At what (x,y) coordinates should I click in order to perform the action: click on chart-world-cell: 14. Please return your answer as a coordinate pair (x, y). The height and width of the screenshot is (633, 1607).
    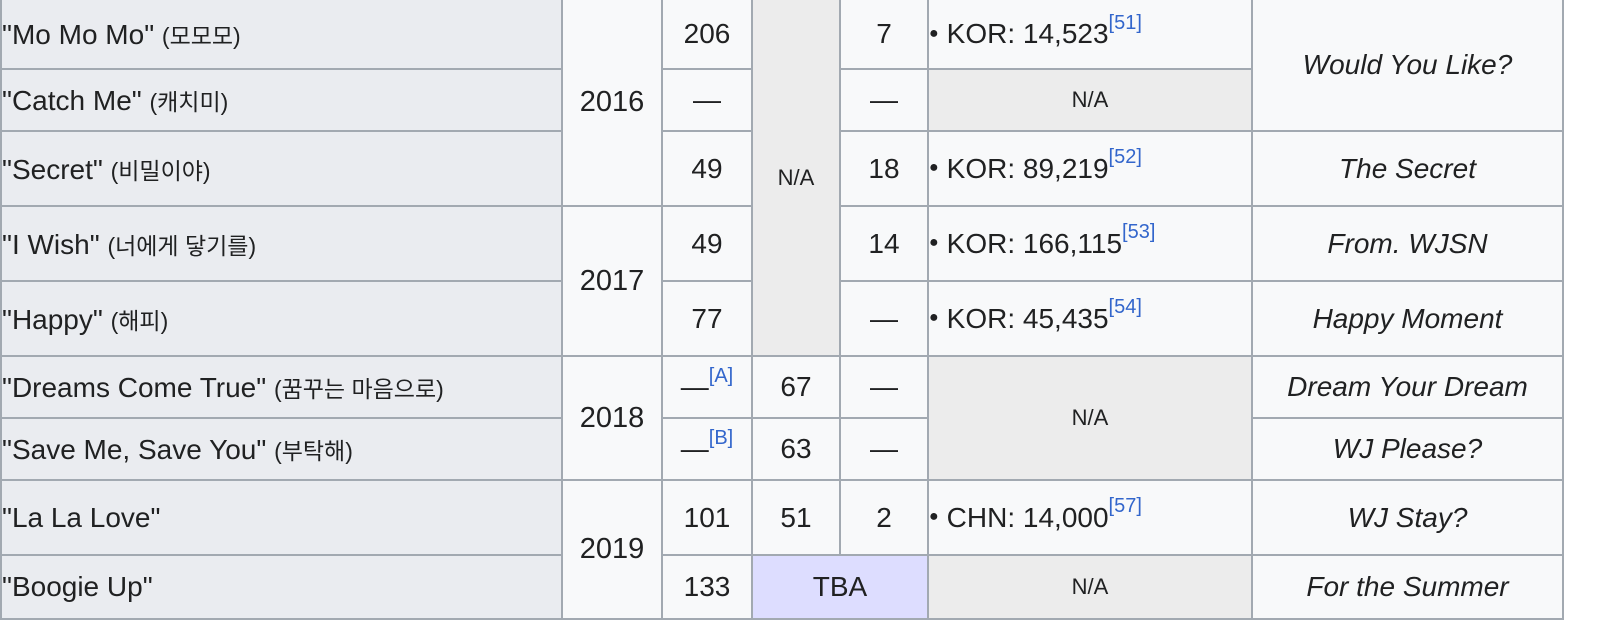
    Looking at the image, I should click on (884, 243).